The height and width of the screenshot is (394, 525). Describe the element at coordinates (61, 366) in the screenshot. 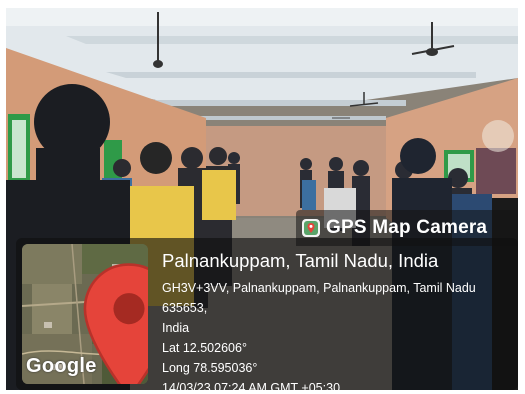

I see `google-logo: Google` at that location.